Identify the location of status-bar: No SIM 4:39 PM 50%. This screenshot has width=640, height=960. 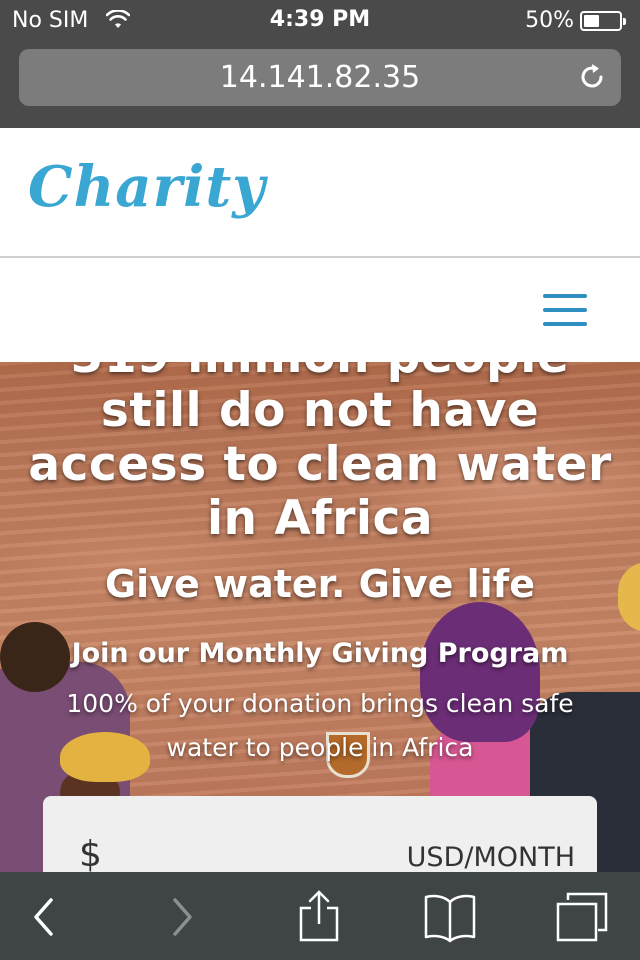
(320, 20).